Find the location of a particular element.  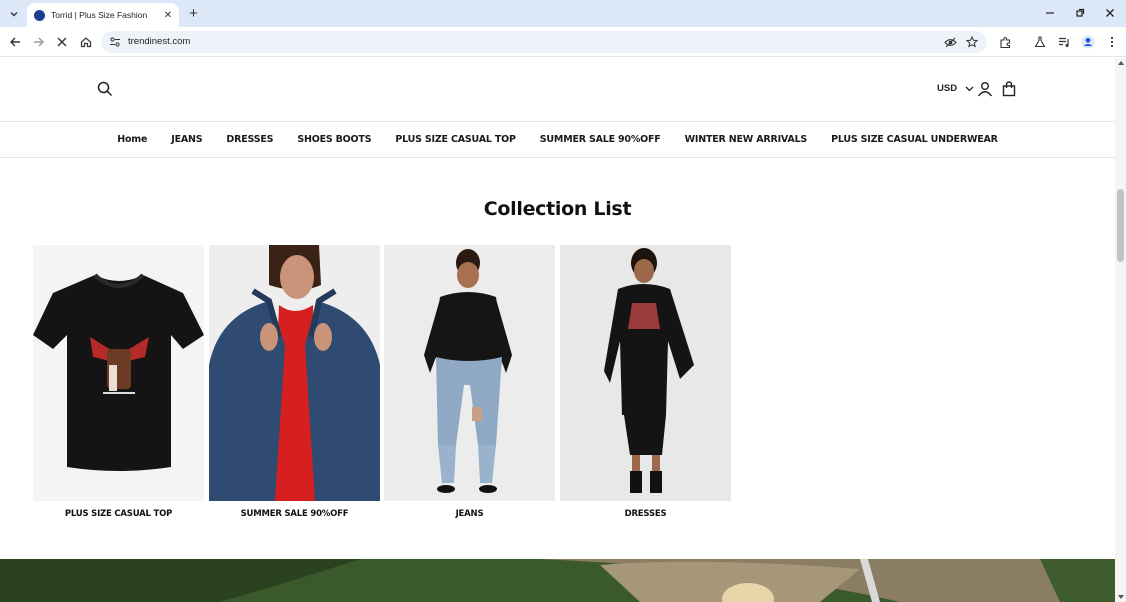

browser-menu-button is located at coordinates (1112, 42).